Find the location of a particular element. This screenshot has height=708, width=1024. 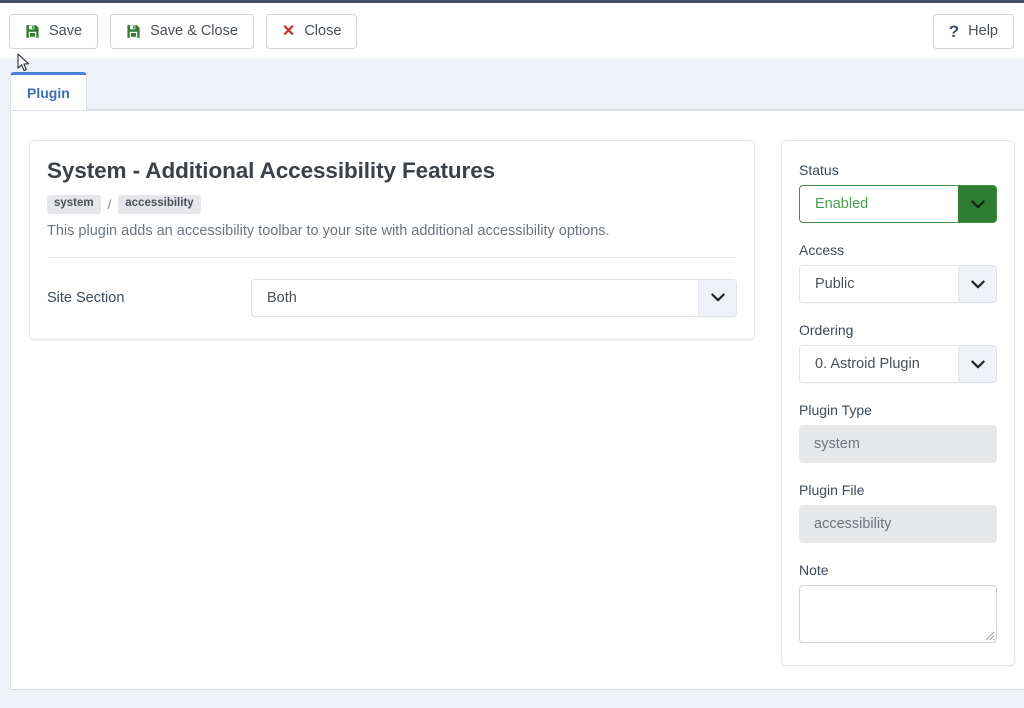

access-select: Public is located at coordinates (898, 284).